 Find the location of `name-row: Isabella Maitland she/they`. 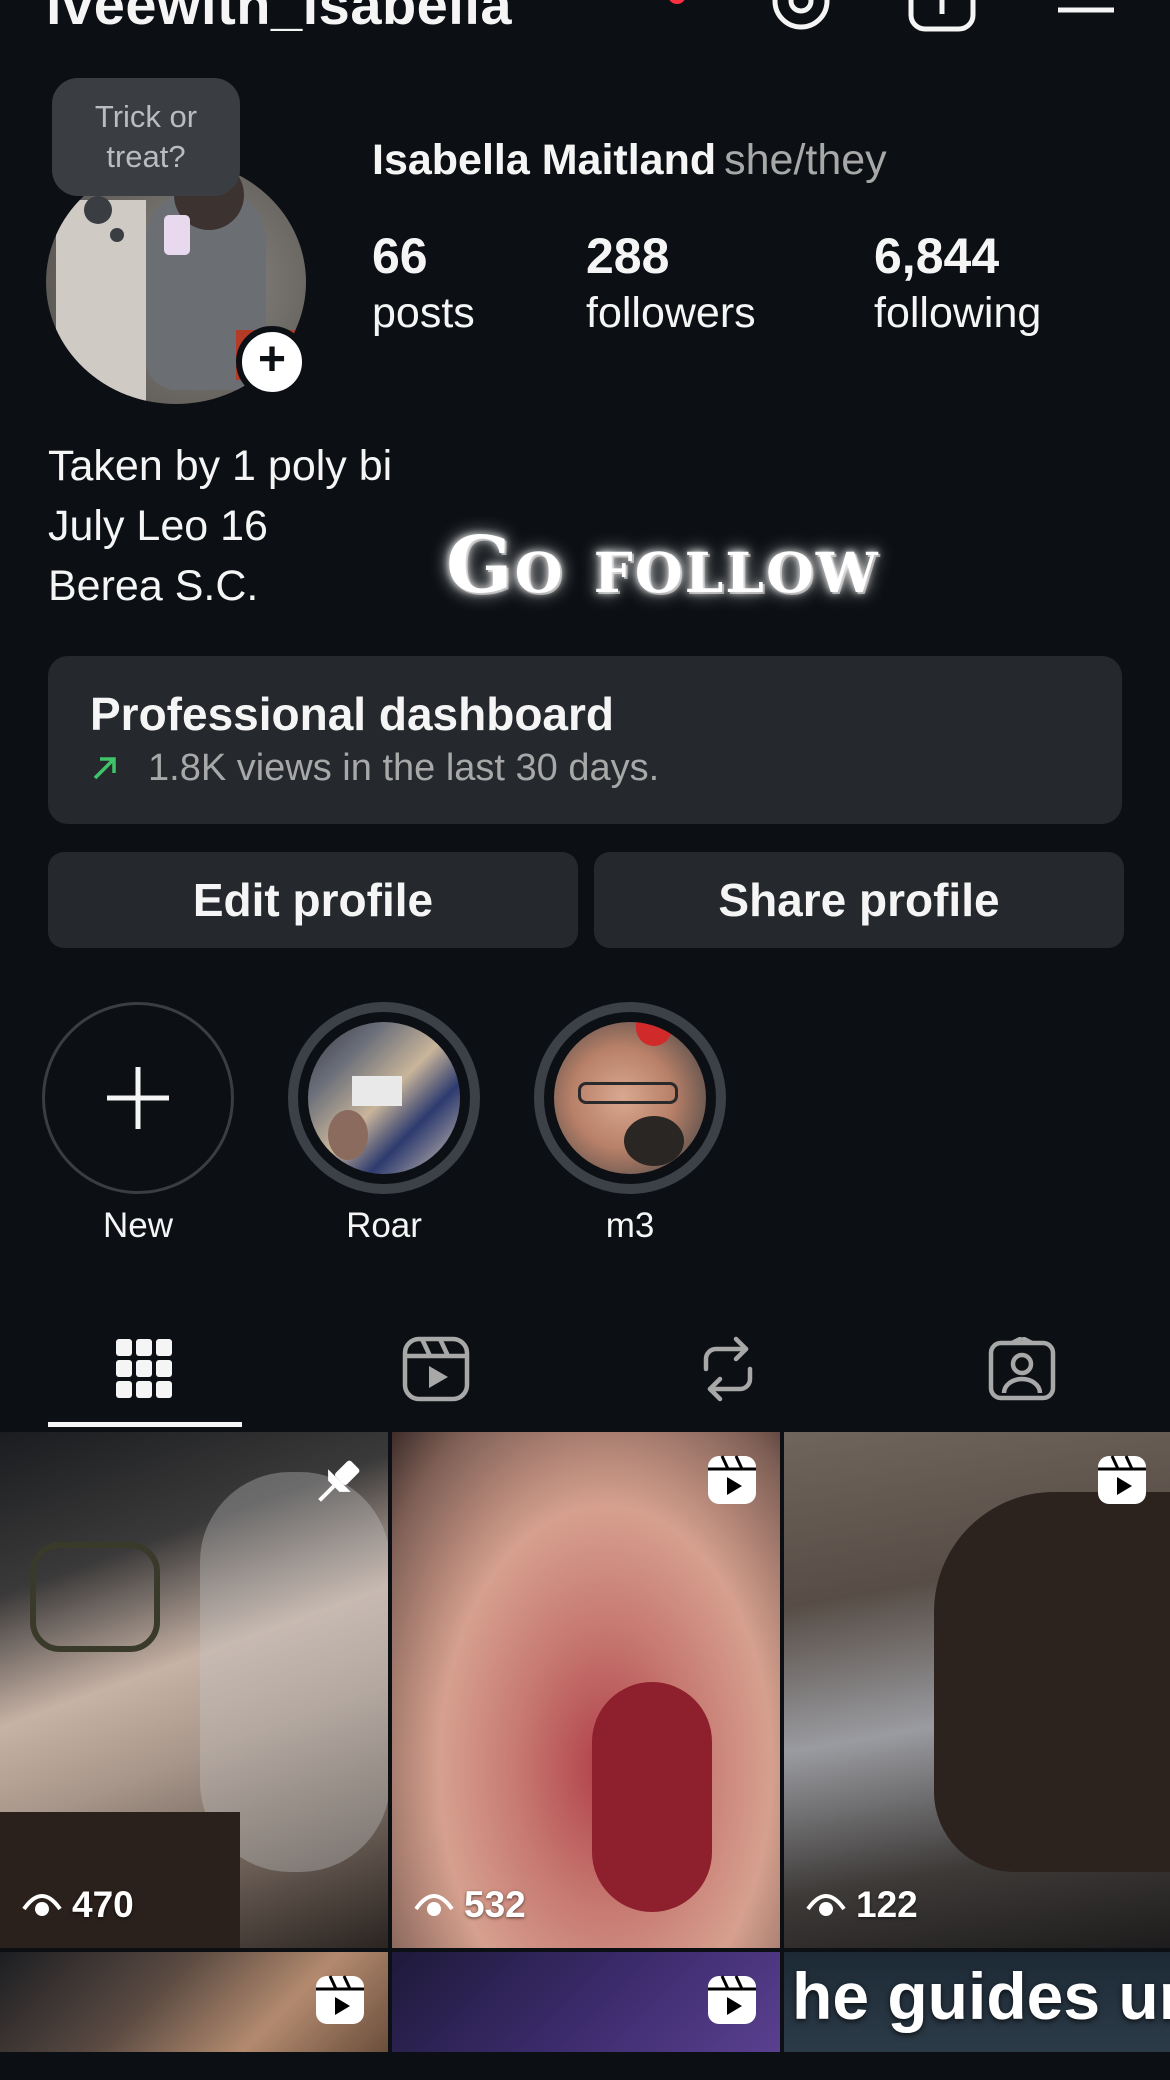

name-row: Isabella Maitland she/they is located at coordinates (629, 160).